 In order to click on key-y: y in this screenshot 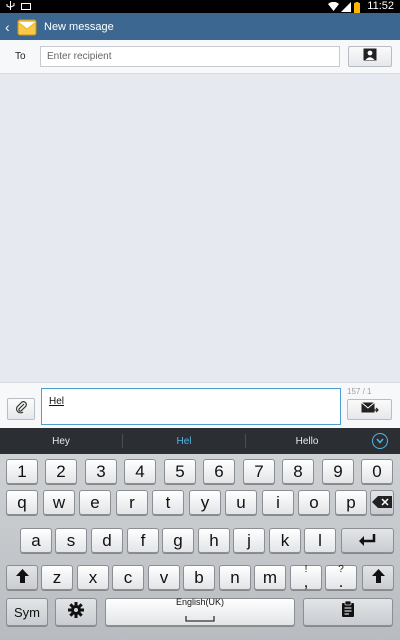, I will do `click(205, 502)`.